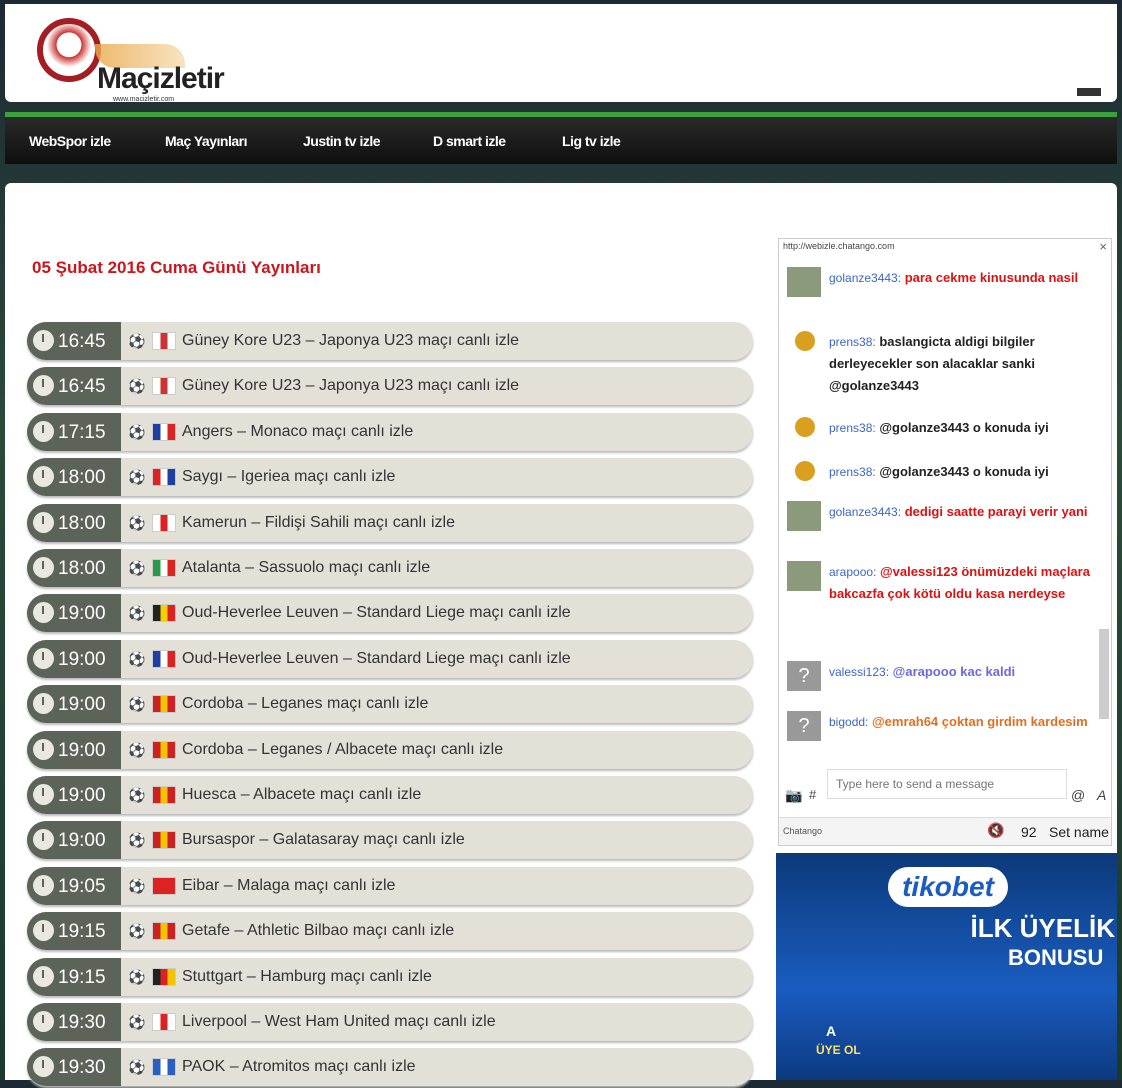 The width and height of the screenshot is (1122, 1088). I want to click on hashtag-button: #, so click(812, 794).